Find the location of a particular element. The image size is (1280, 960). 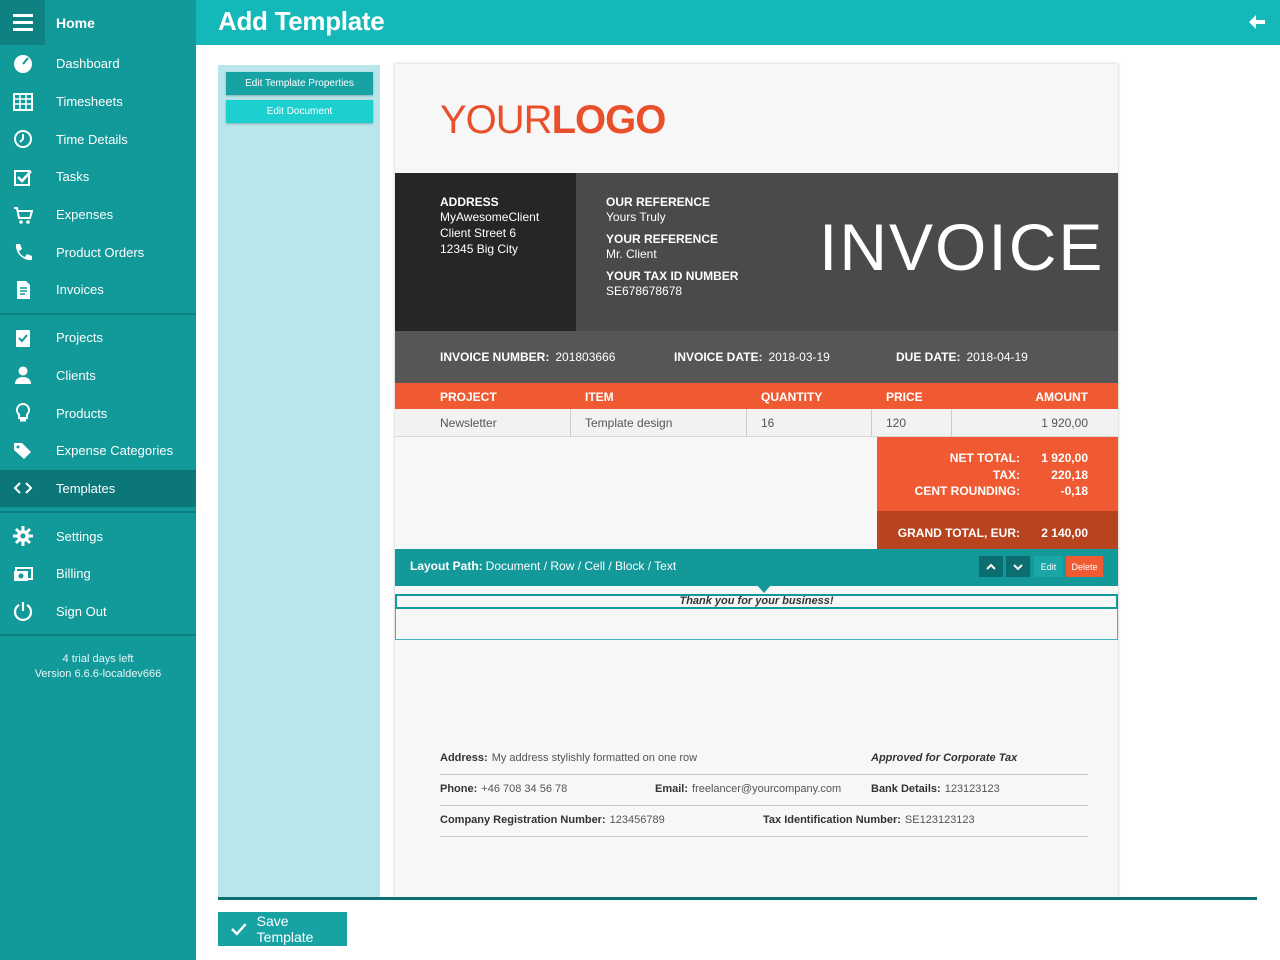

footer-tax-id: Tax Identification Number: SE123123123 is located at coordinates (869, 820).